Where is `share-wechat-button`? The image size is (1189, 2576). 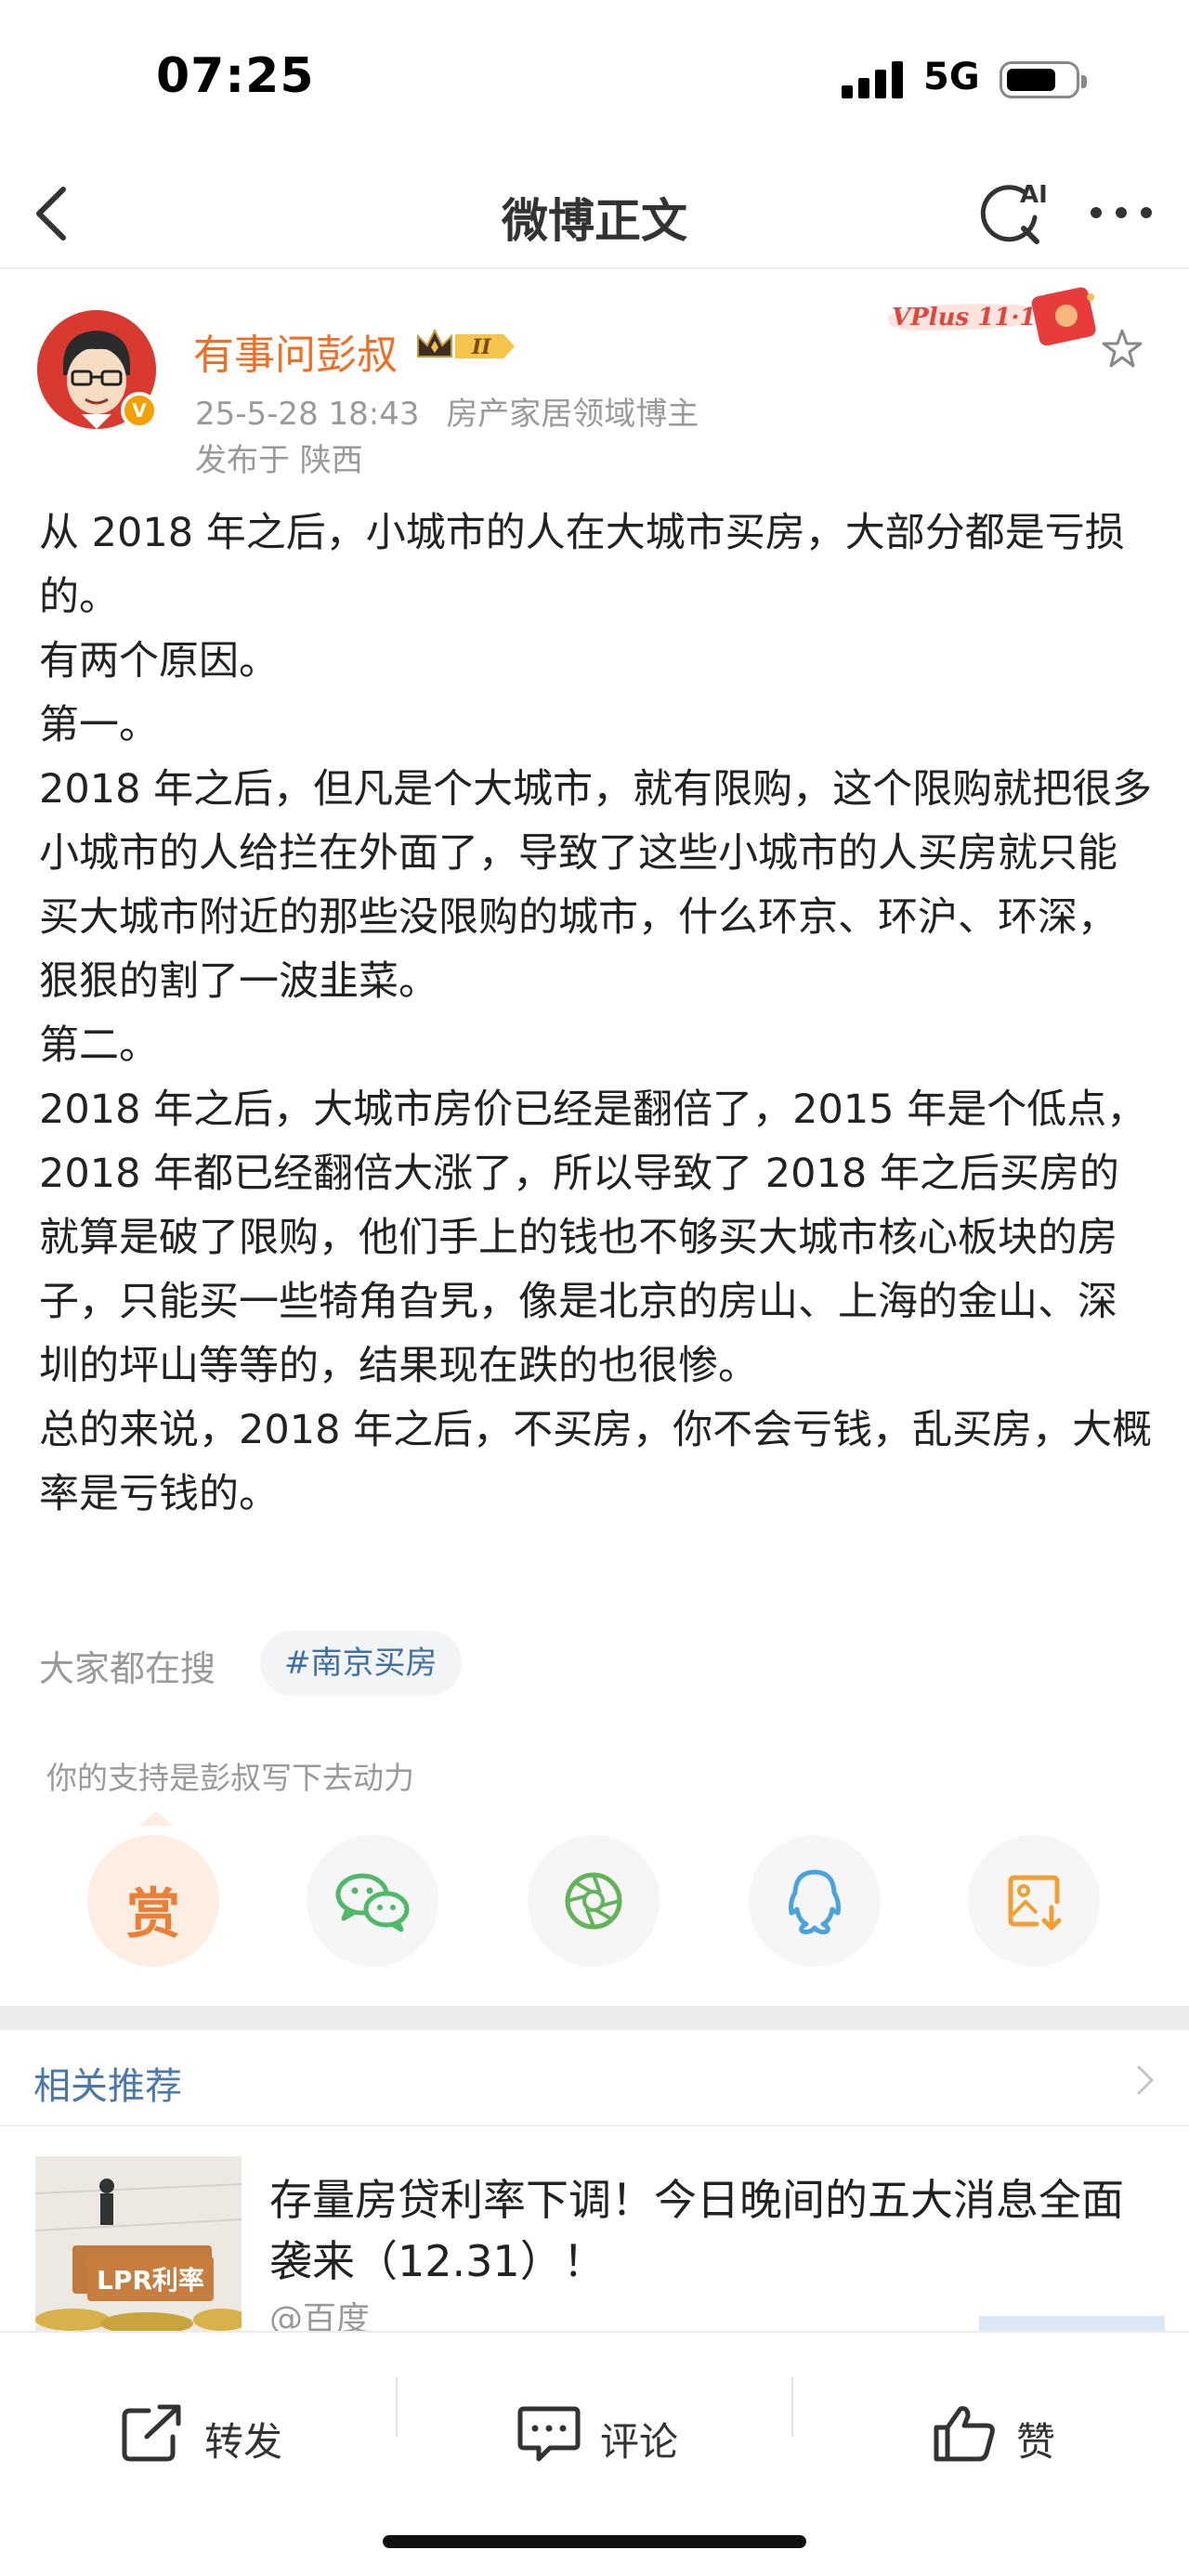
share-wechat-button is located at coordinates (372, 1901).